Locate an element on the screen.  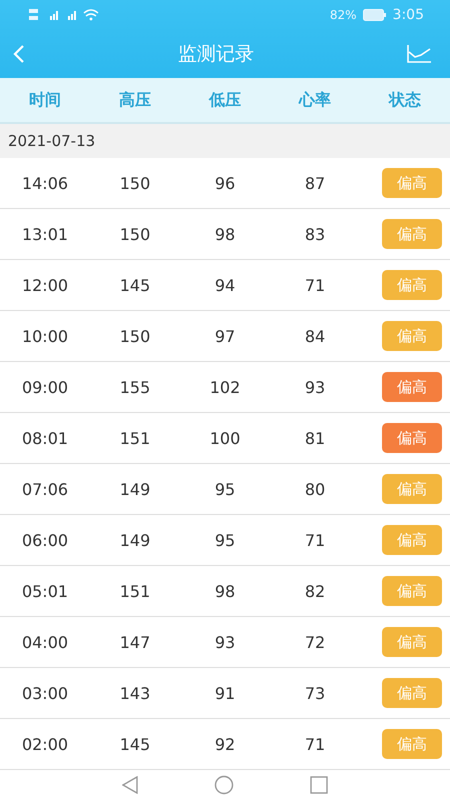
line-chart-icon is located at coordinates (419, 54).